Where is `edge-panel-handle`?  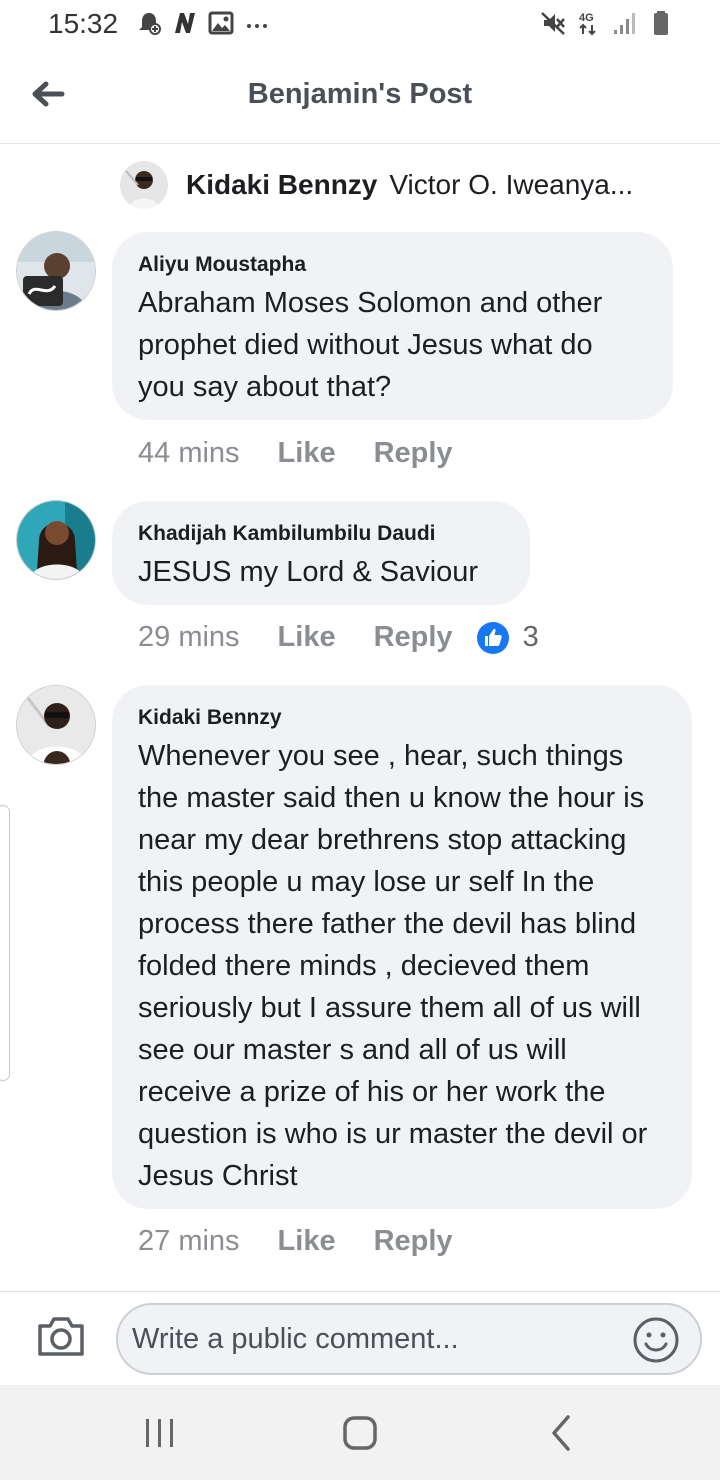
edge-panel-handle is located at coordinates (5, 943).